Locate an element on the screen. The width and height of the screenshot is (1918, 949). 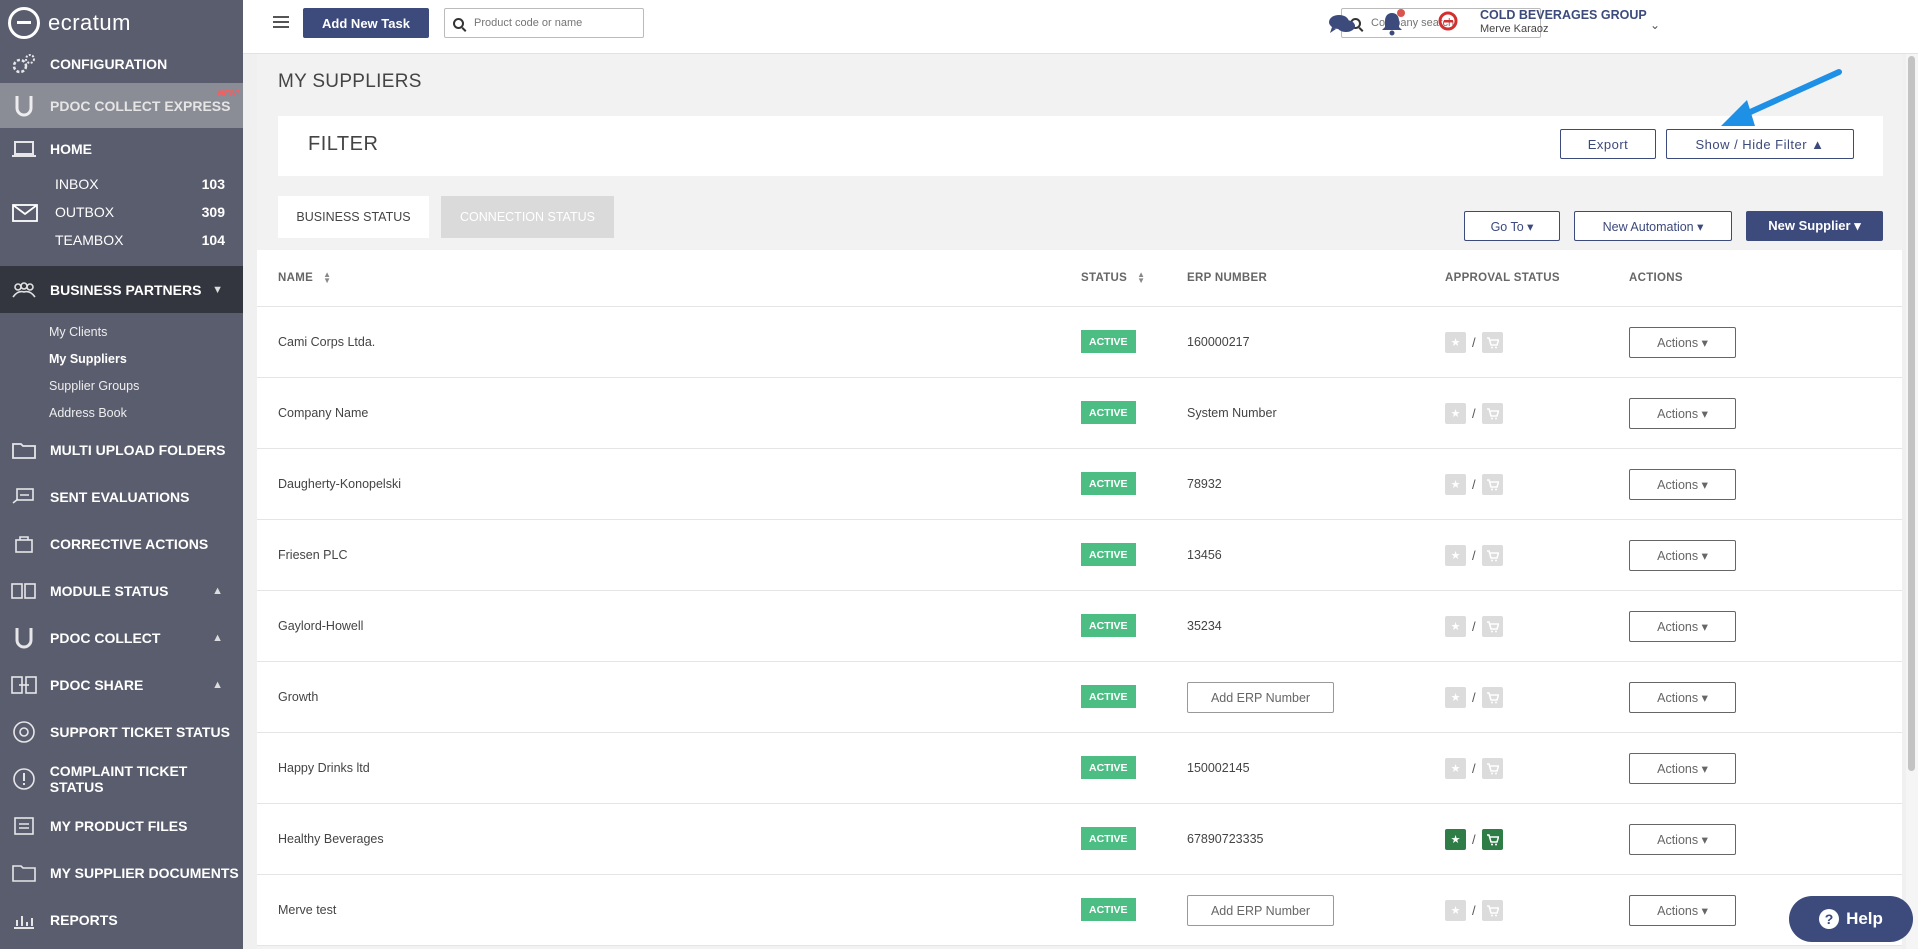
subnav-address-book: Address Book is located at coordinates (121, 412).